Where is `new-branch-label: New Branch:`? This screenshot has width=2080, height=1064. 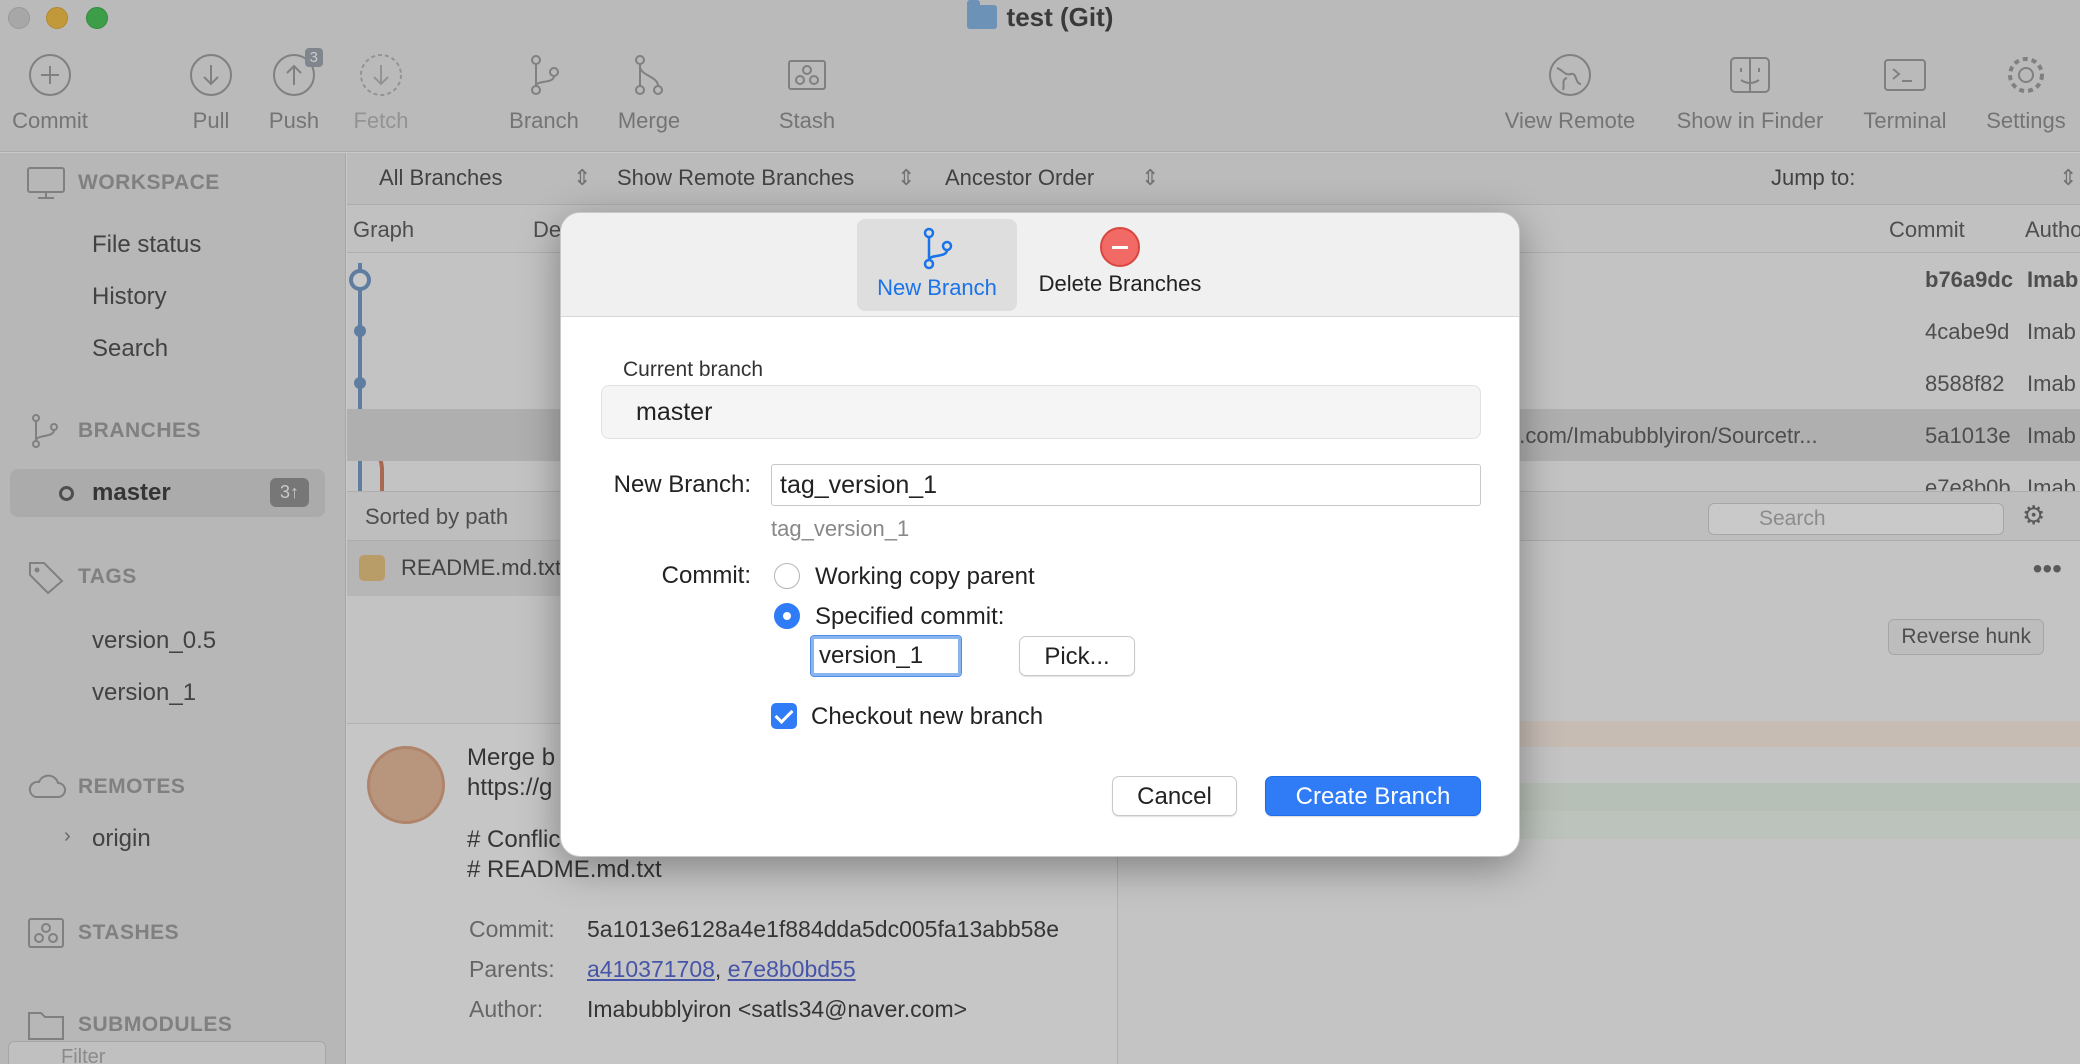 new-branch-label: New Branch: is located at coordinates (682, 484).